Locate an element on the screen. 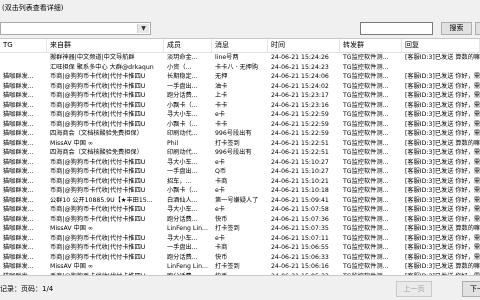 The width and height of the screenshot is (480, 300). cell-message: Q币 is located at coordinates (221, 171).